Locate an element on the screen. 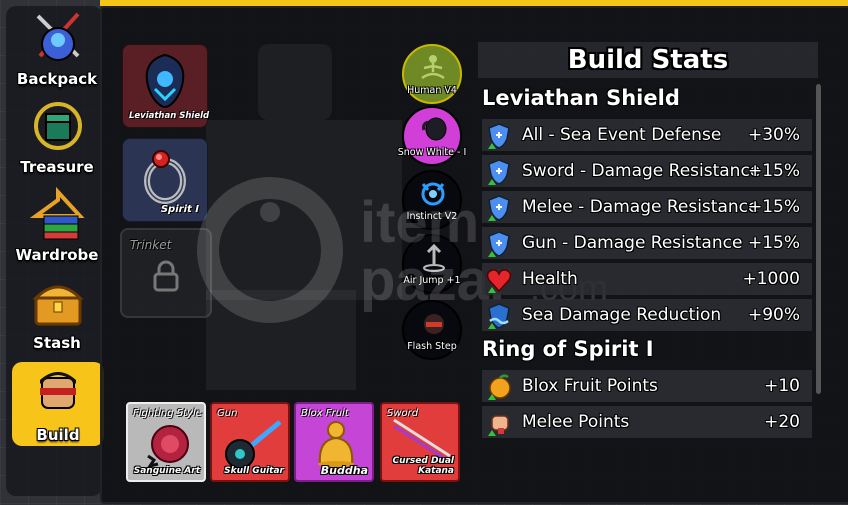 Image resolution: width=848 pixels, height=505 pixels. accessory-label: Leviathan Shield is located at coordinates (169, 116).